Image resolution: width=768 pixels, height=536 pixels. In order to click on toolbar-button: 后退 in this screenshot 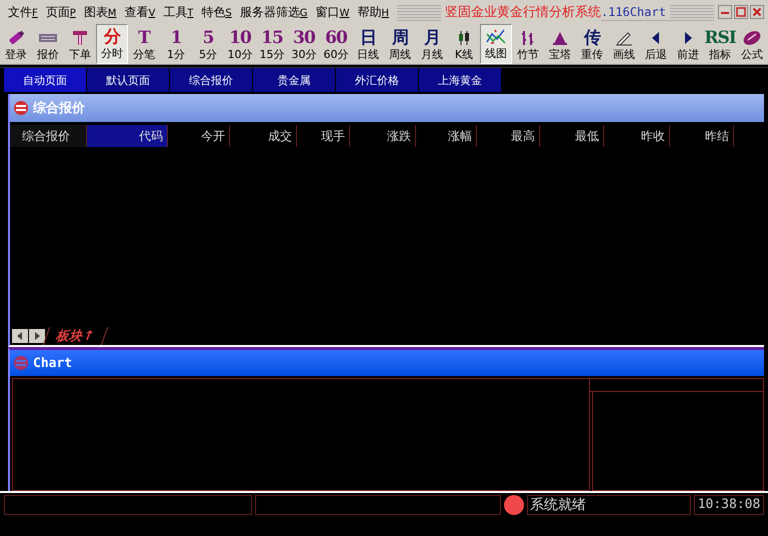, I will do `click(656, 44)`.